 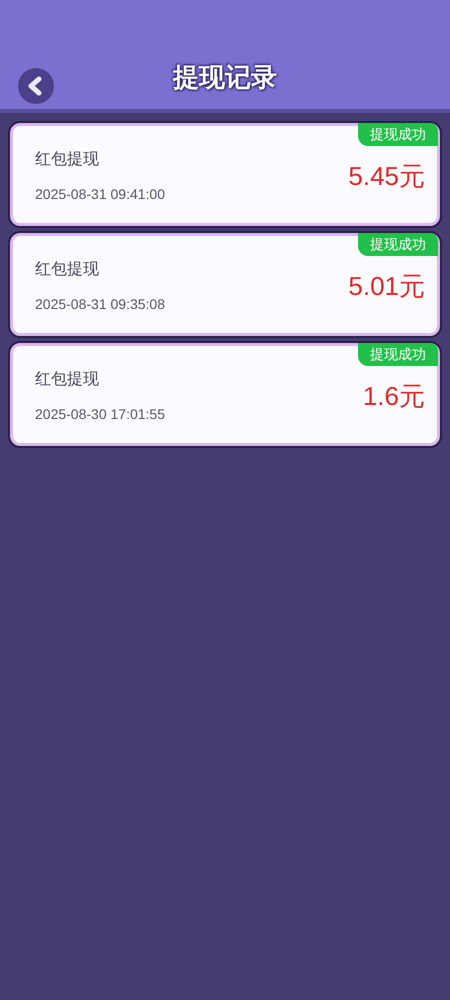 I want to click on page-title: 提现记录, so click(x=225, y=77).